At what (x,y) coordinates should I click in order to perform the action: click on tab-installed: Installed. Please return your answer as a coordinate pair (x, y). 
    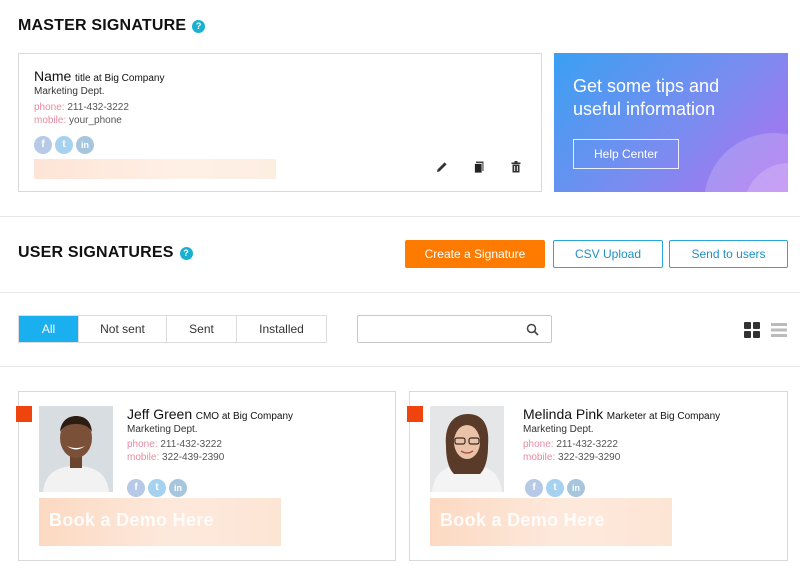
    Looking at the image, I should click on (281, 329).